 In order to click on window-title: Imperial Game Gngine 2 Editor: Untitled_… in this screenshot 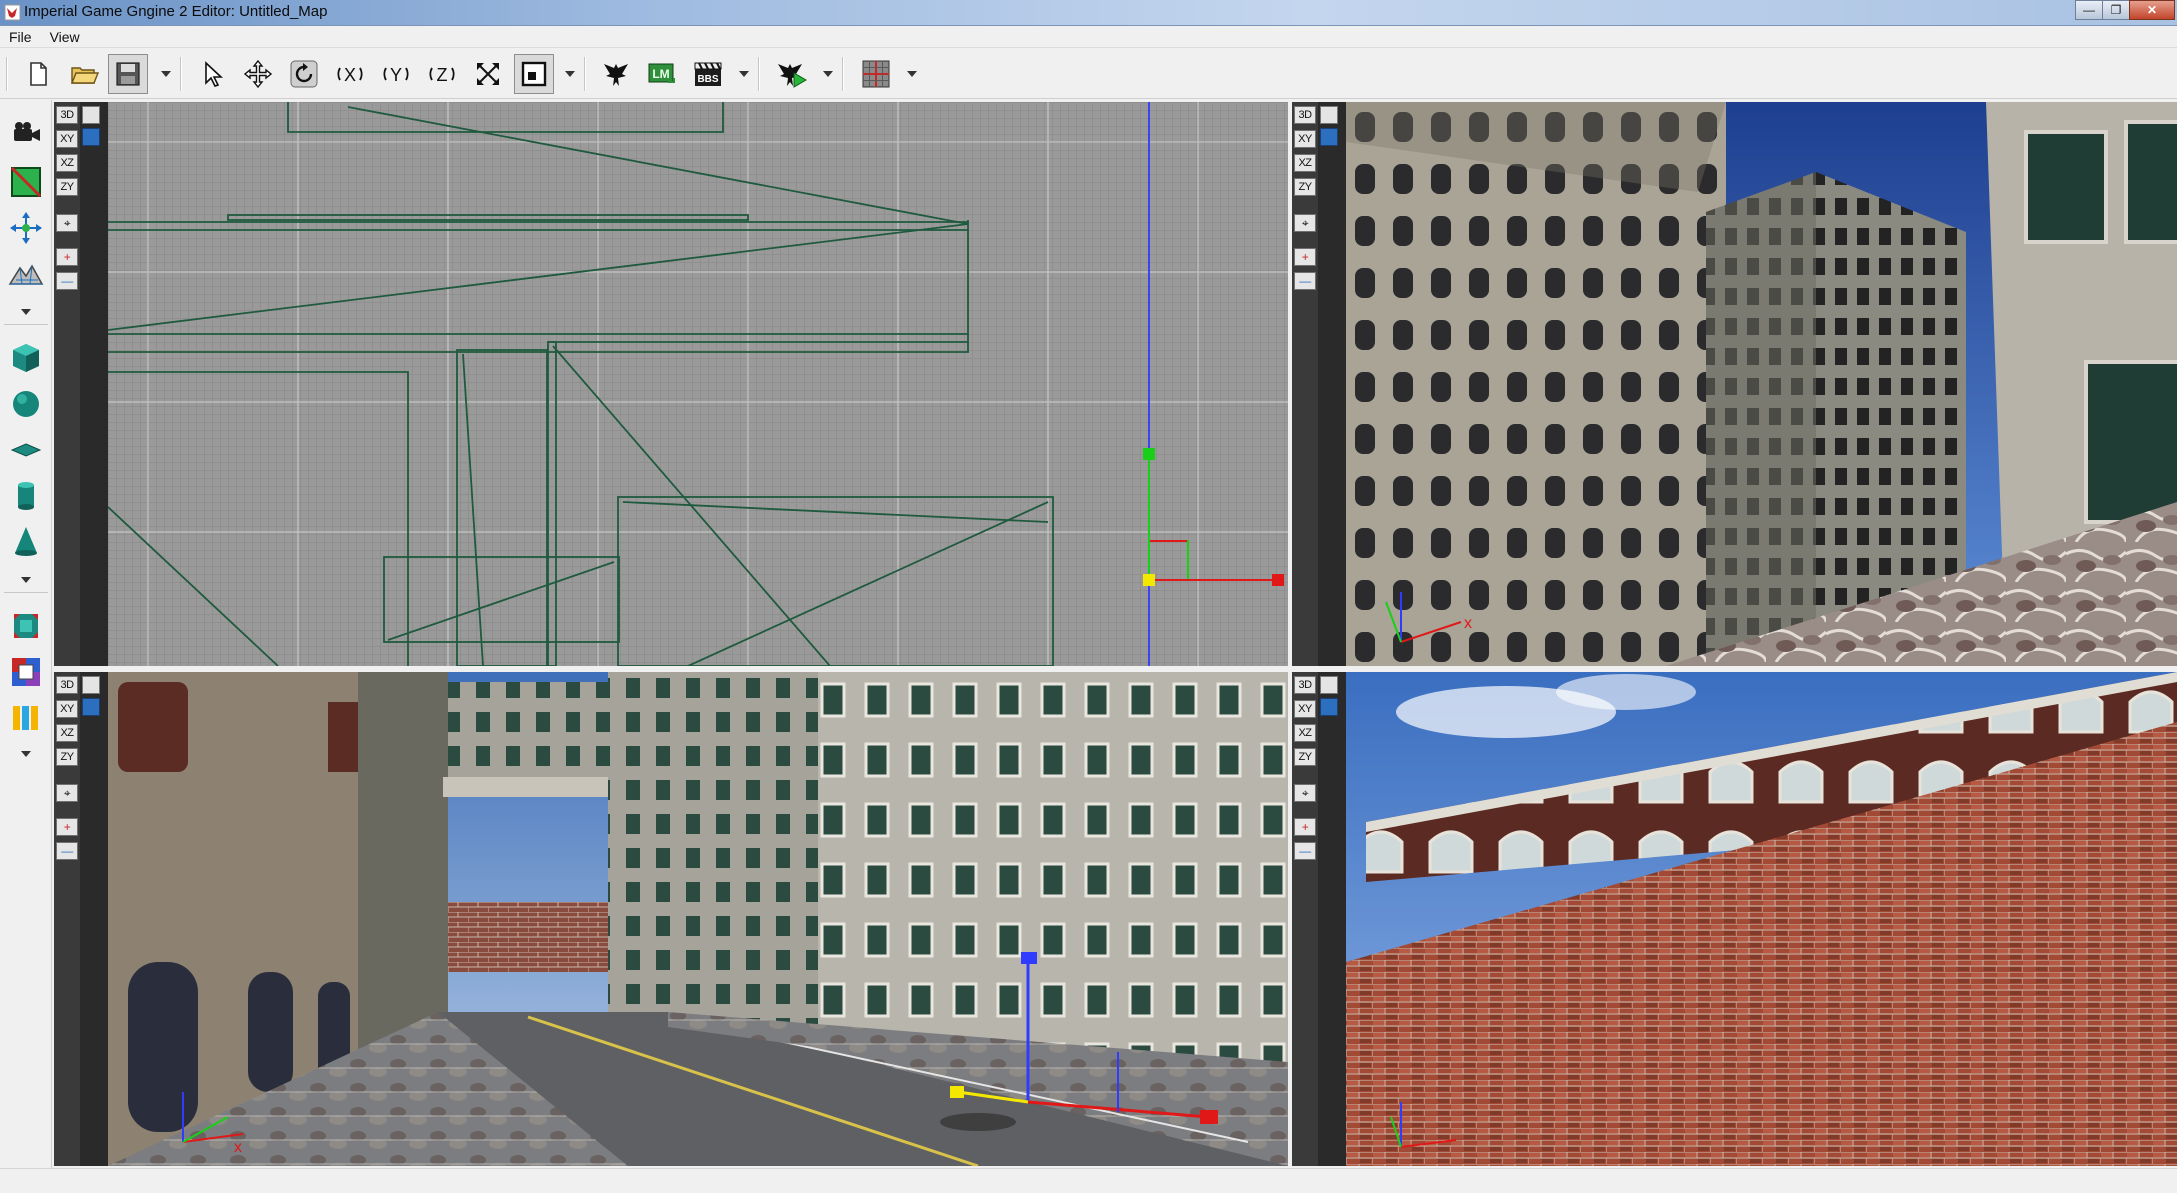, I will do `click(176, 11)`.